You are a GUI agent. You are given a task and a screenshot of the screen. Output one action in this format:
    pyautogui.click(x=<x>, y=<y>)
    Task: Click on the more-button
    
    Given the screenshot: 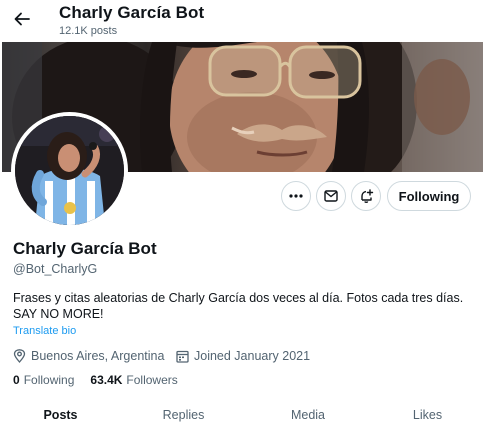 What is the action you would take?
    pyautogui.click(x=296, y=196)
    